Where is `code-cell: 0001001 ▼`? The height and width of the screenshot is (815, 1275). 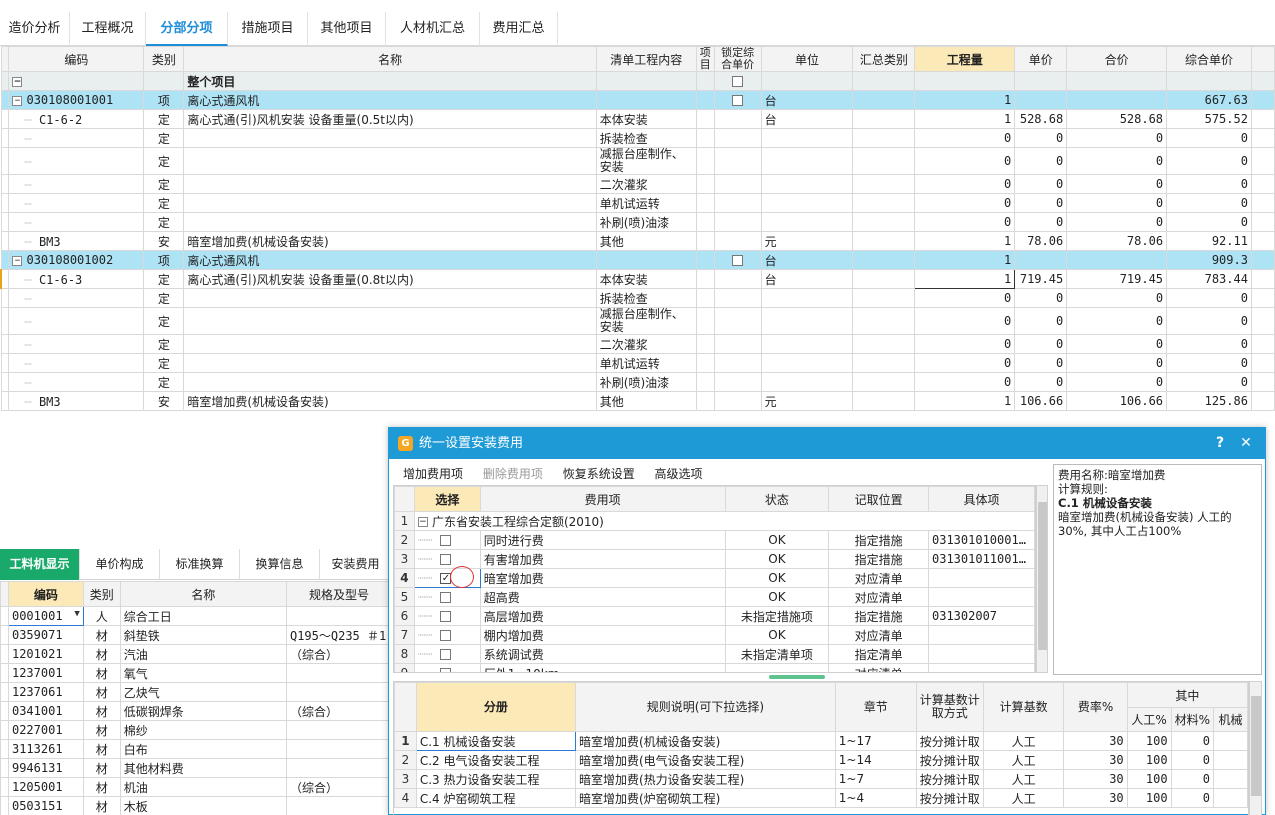 code-cell: 0001001 ▼ is located at coordinates (45, 616).